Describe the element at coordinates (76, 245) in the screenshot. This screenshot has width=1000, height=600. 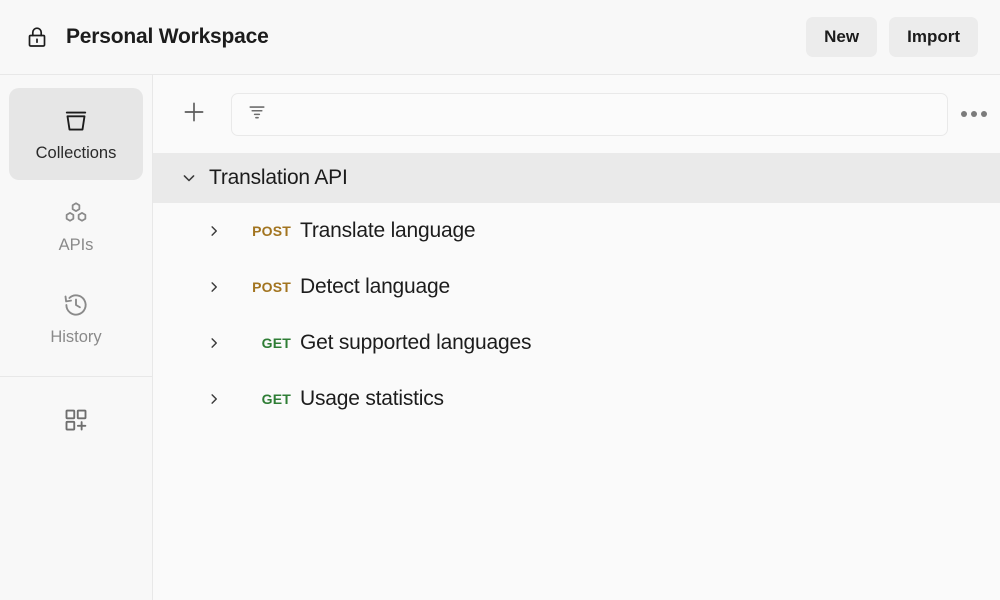
I see `sidebar-item-label: APIs` at that location.